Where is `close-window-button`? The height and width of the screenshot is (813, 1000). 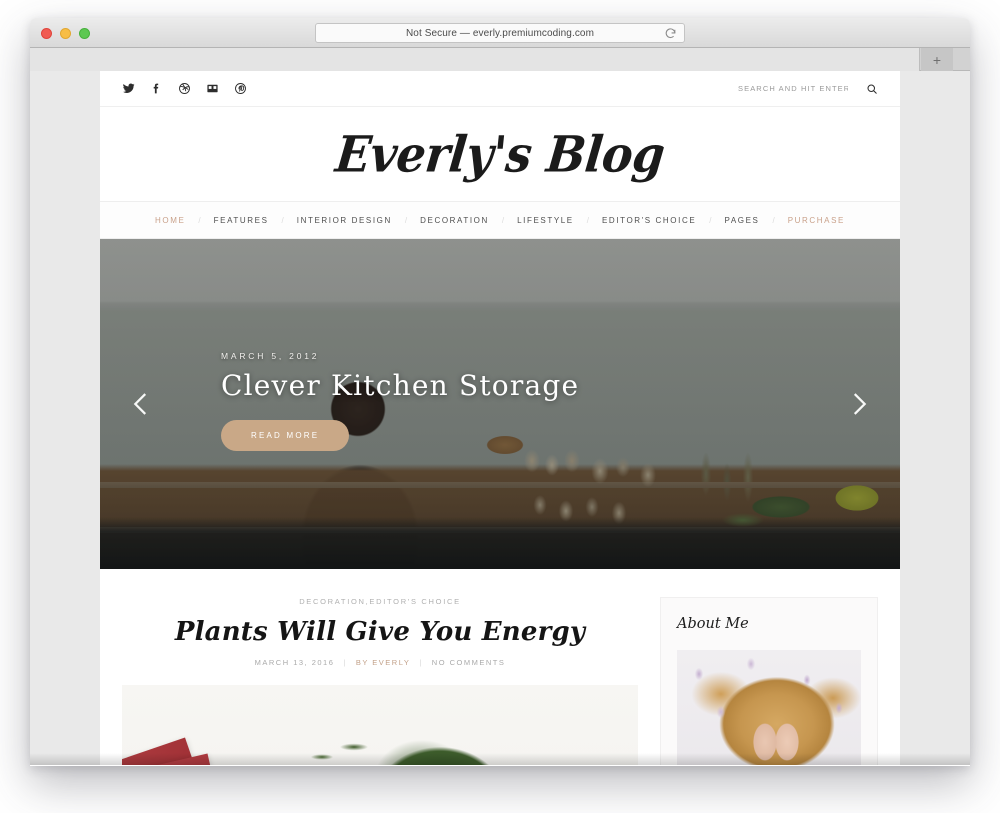
close-window-button is located at coordinates (46, 33).